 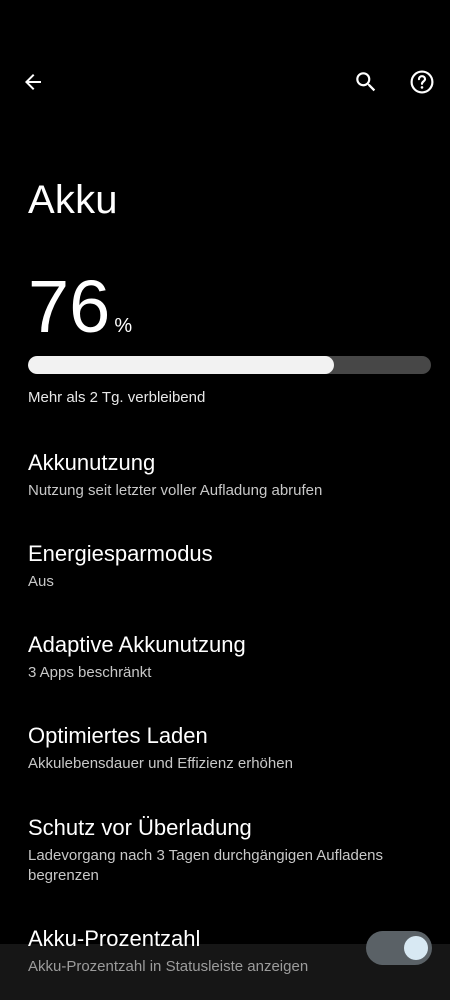 I want to click on help-circle-icon, so click(x=422, y=82).